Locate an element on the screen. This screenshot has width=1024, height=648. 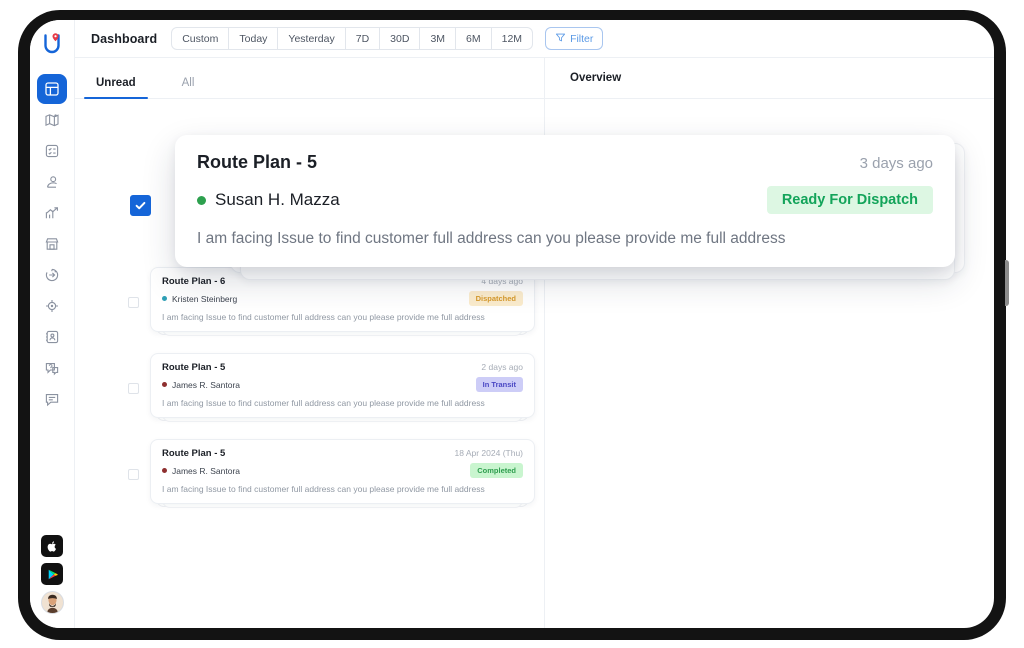
avatar is located at coordinates (52, 602).